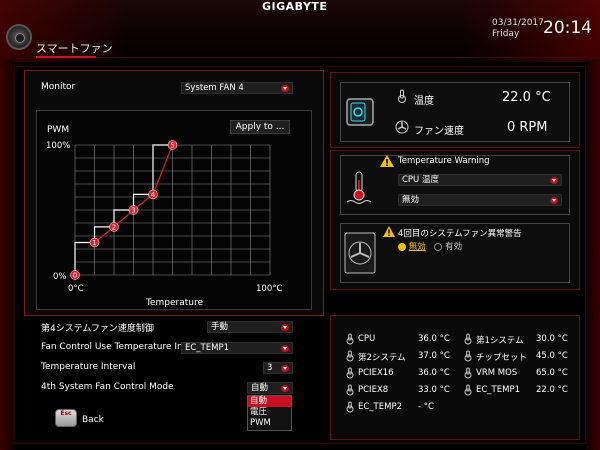 The width and height of the screenshot is (600, 450). Describe the element at coordinates (237, 348) in the screenshot. I see `temp-input-select: EC_TEMP1` at that location.